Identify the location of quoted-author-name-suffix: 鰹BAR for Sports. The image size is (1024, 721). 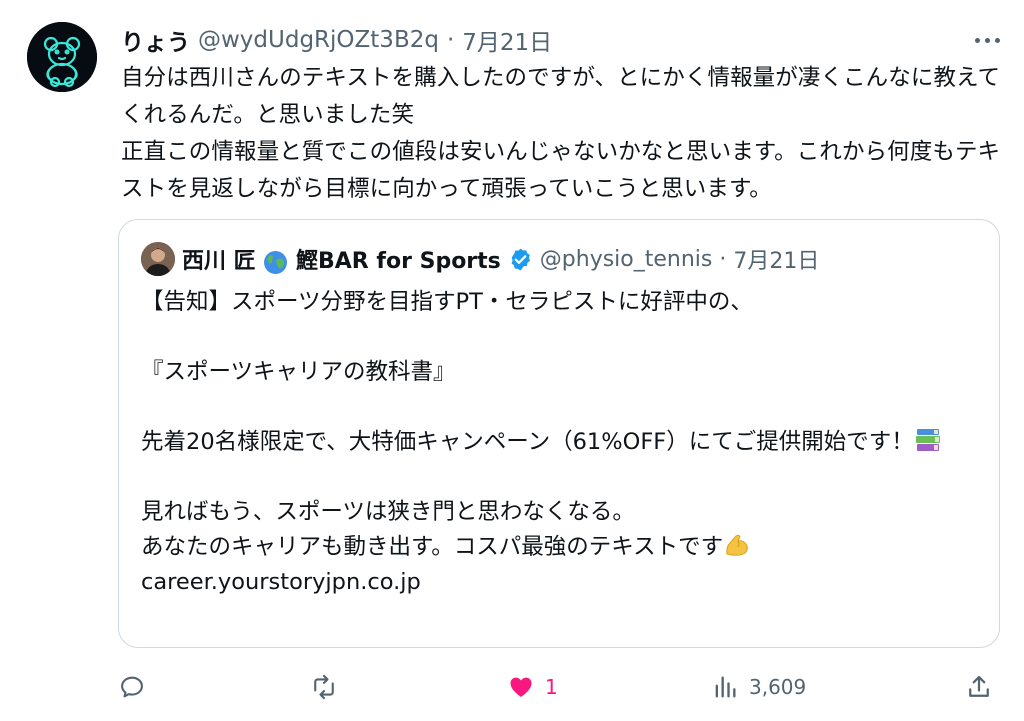
(398, 261).